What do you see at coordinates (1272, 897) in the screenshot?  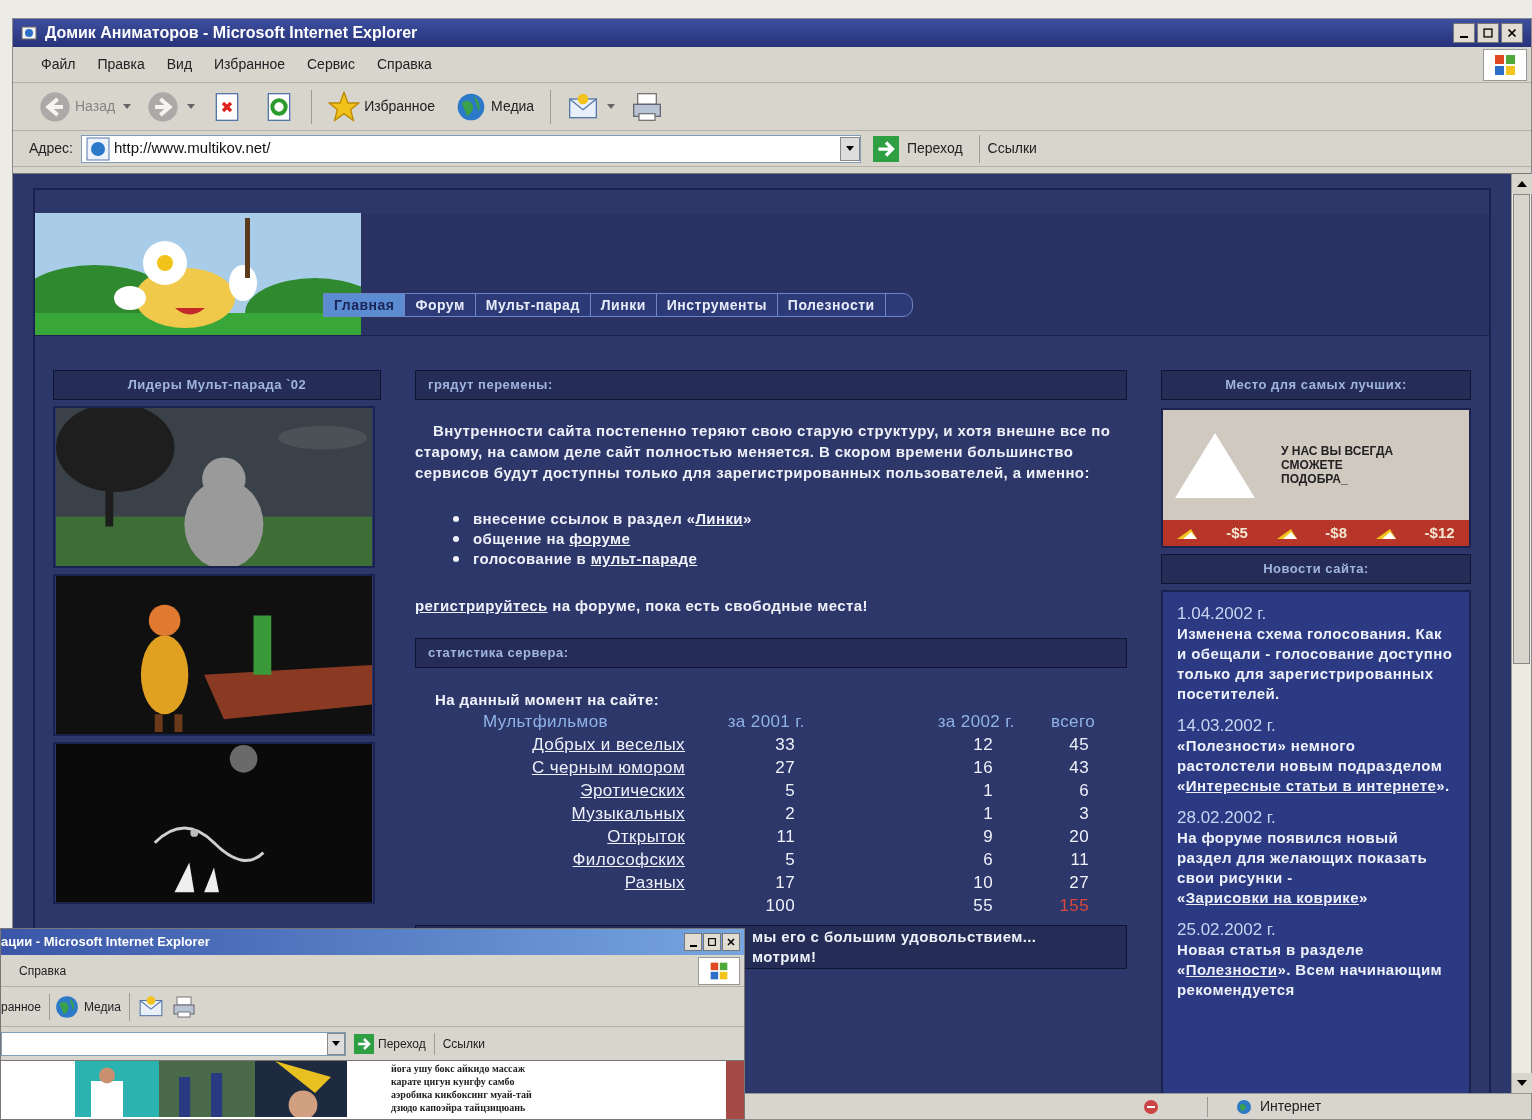 I see `link: Зарисовки на коврике` at bounding box center [1272, 897].